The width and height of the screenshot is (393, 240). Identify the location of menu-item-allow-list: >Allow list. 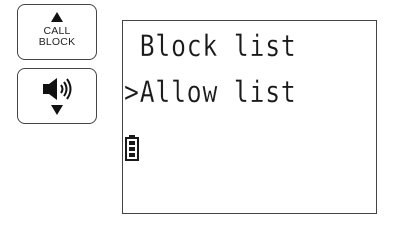
(210, 92).